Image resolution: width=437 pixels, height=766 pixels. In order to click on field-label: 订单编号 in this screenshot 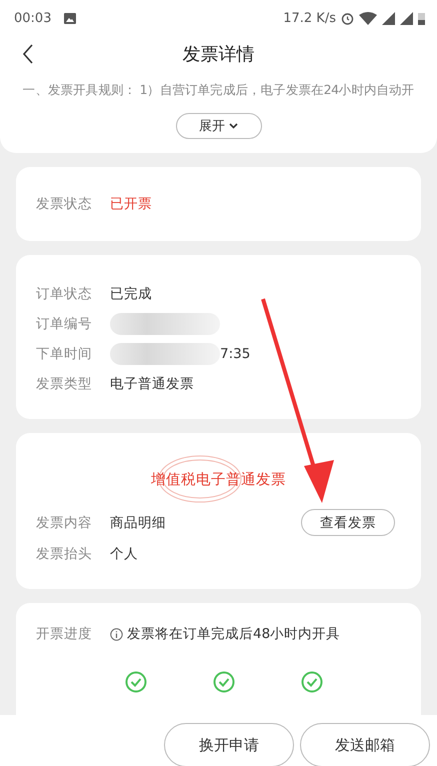, I will do `click(64, 324)`.